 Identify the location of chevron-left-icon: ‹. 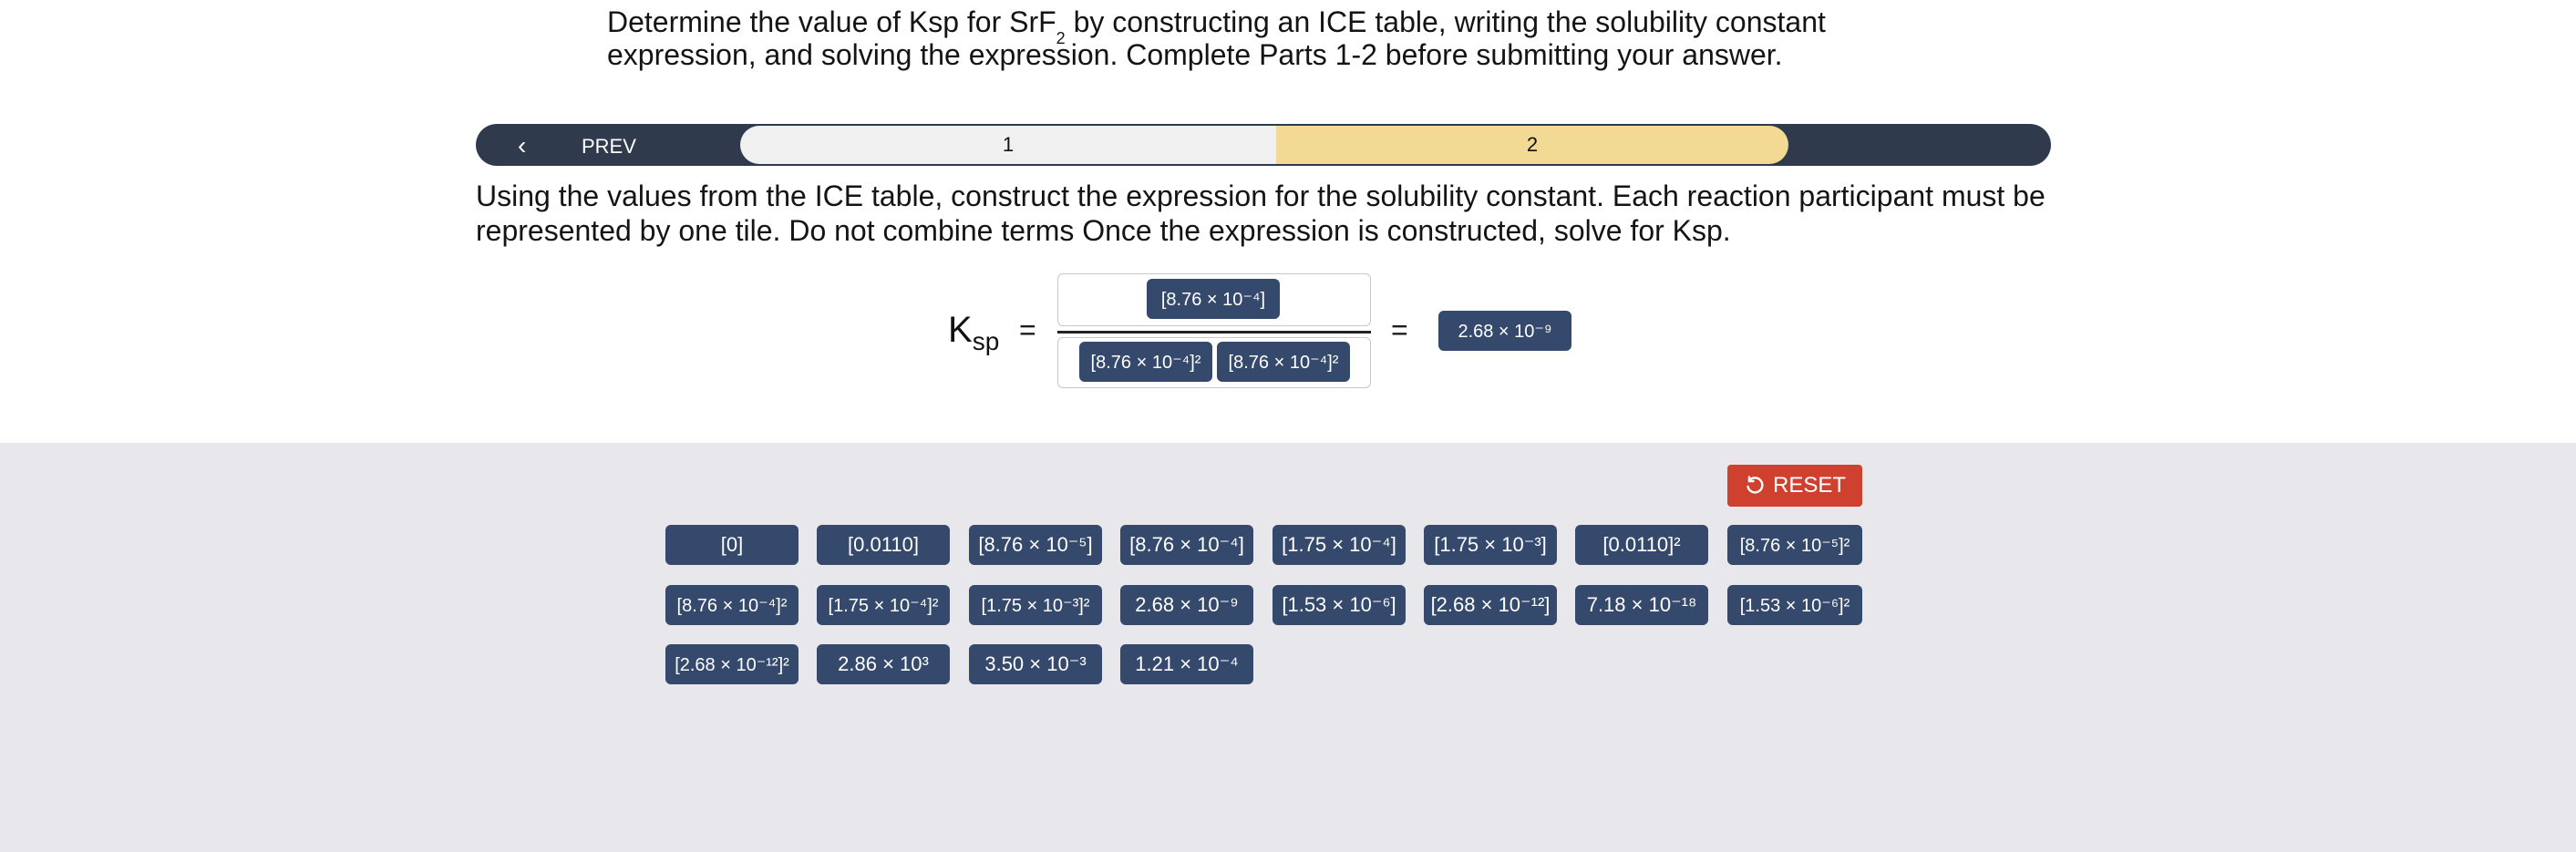
(522, 145).